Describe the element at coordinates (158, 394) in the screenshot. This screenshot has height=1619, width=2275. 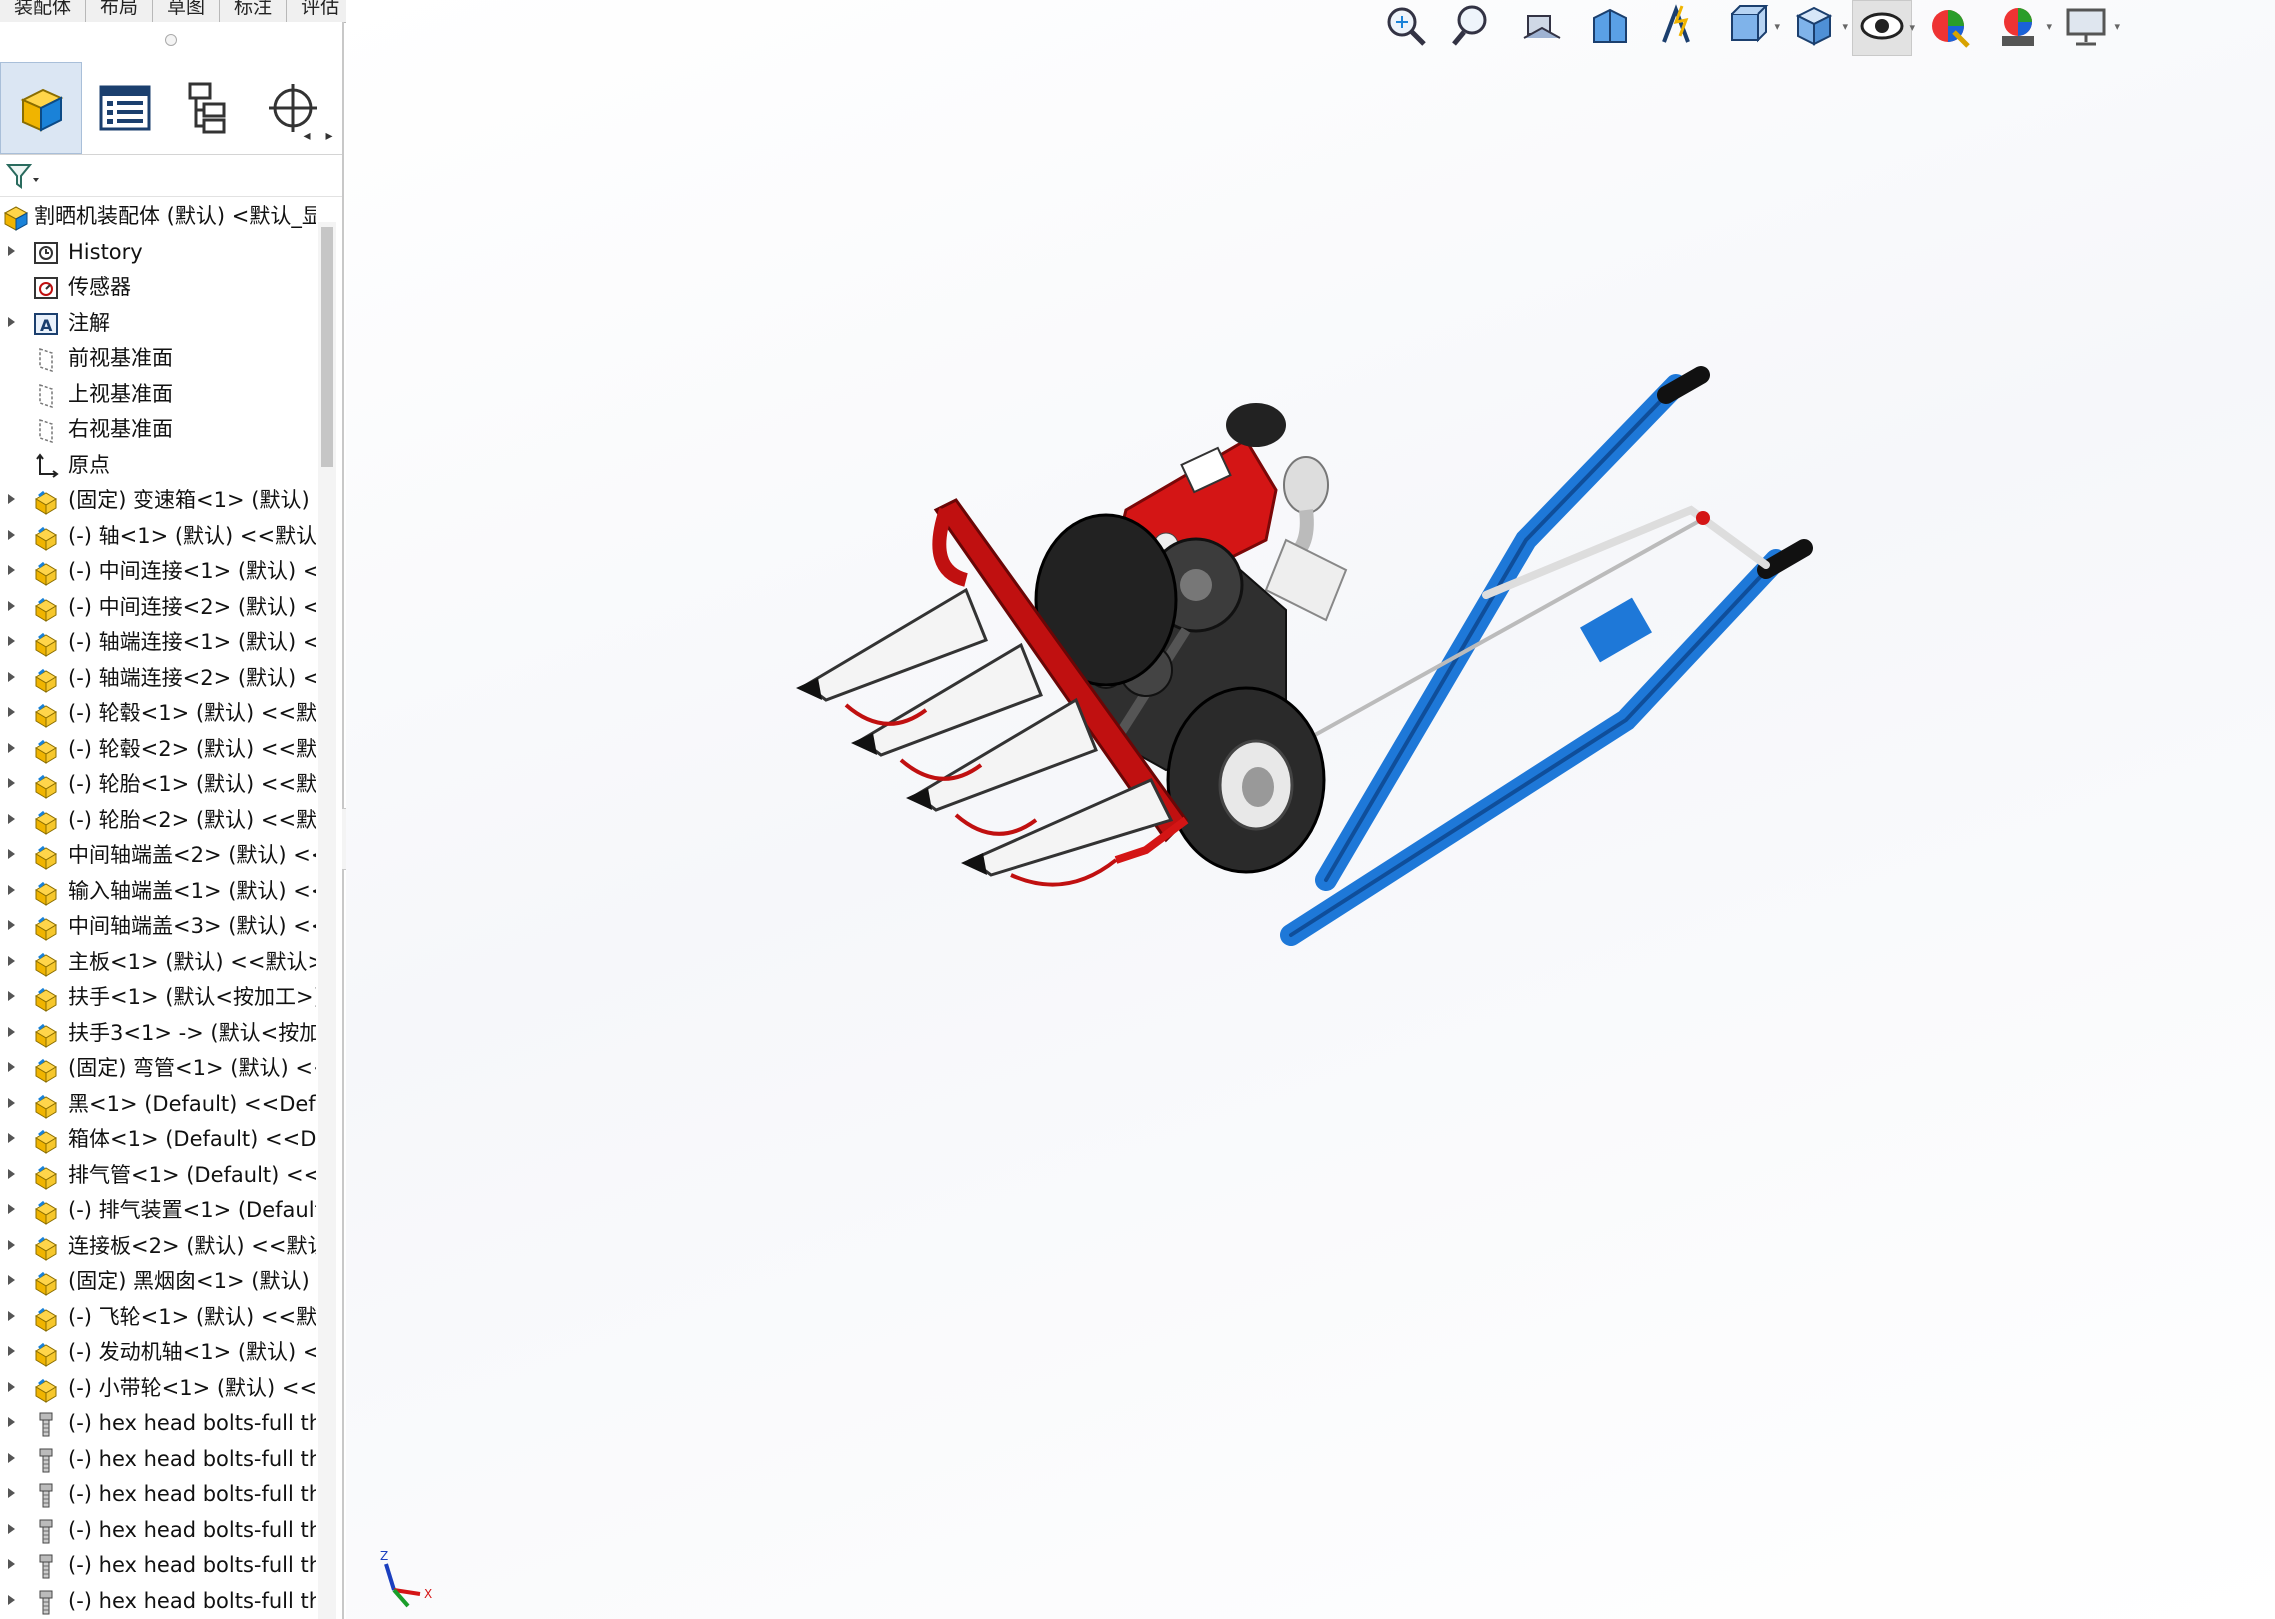
I see `tree-item: 上视基准面` at that location.